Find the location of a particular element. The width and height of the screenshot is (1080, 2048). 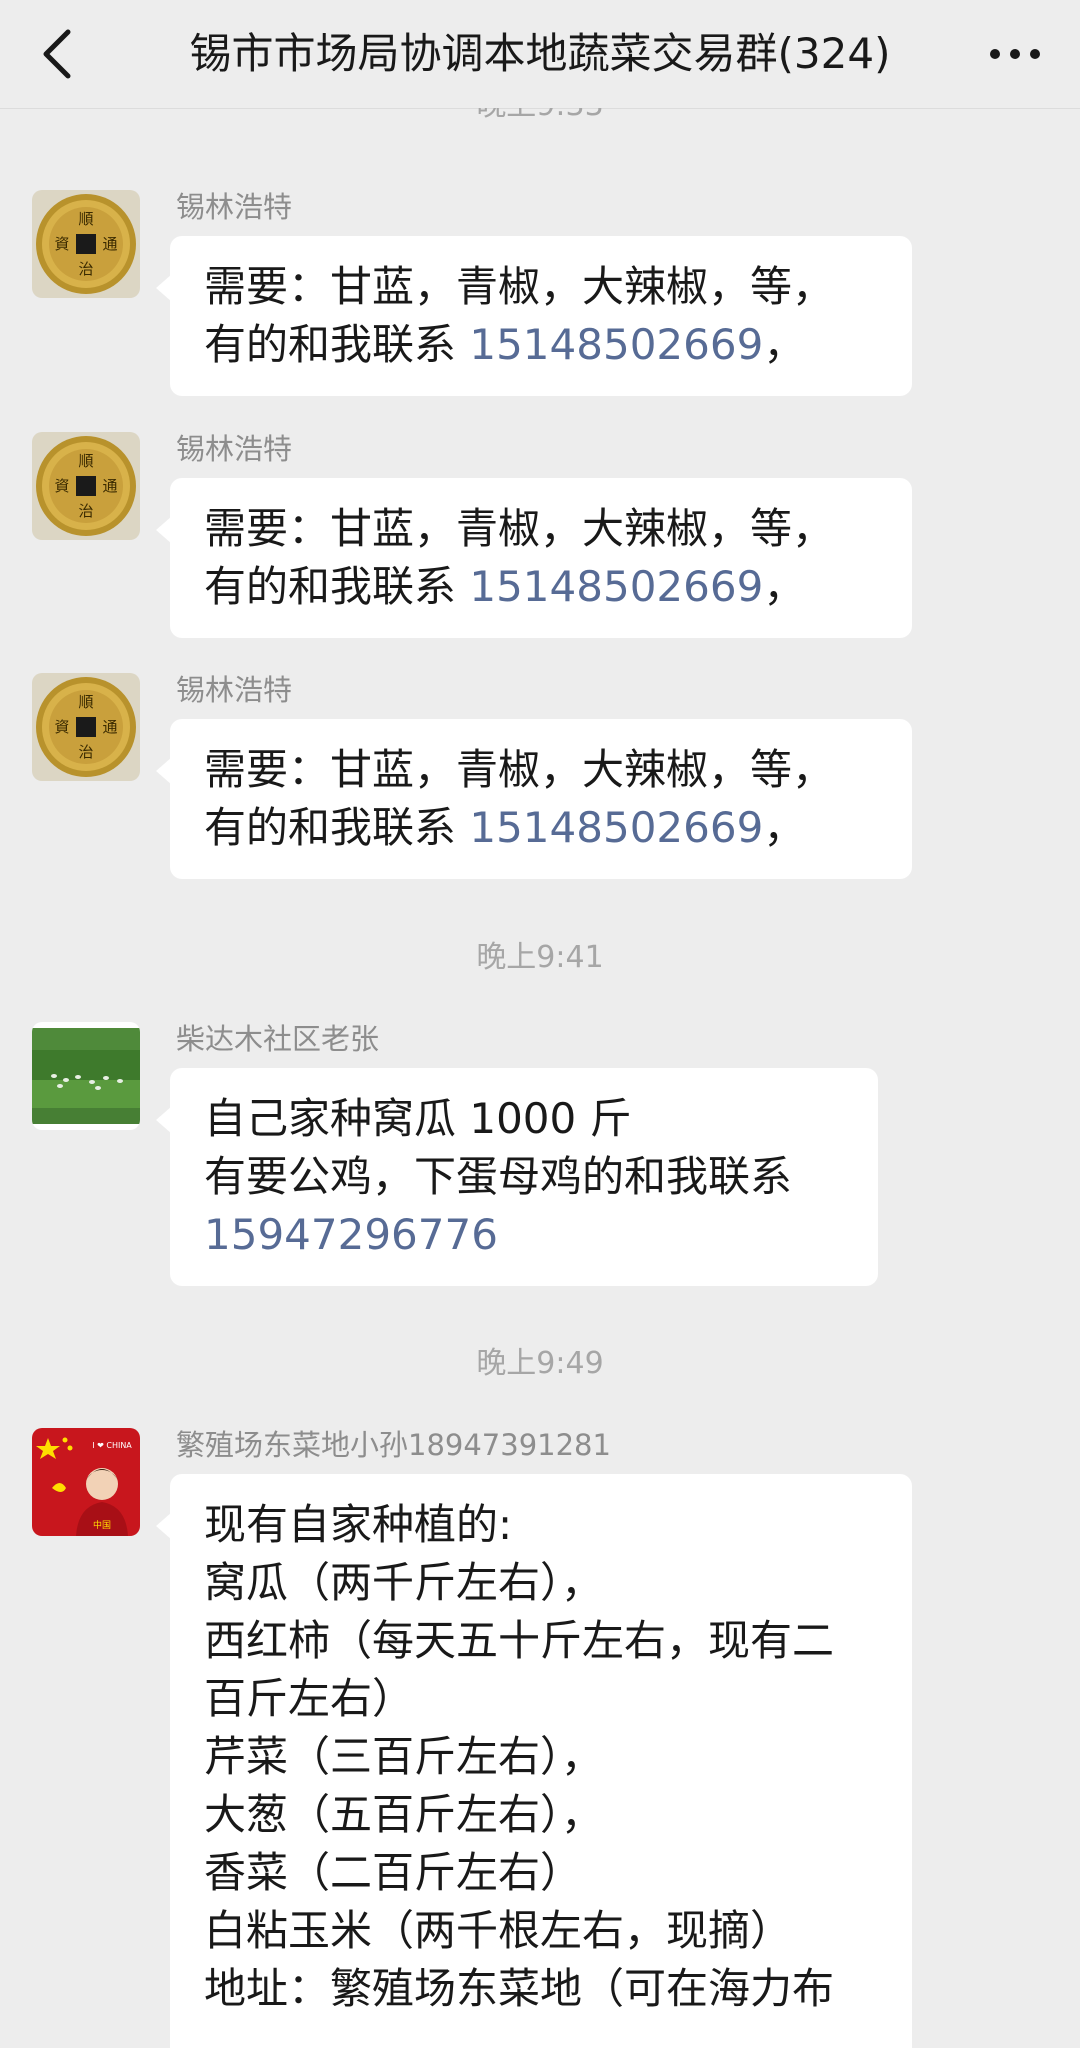

avatar-caption: 中国 is located at coordinates (102, 1525).